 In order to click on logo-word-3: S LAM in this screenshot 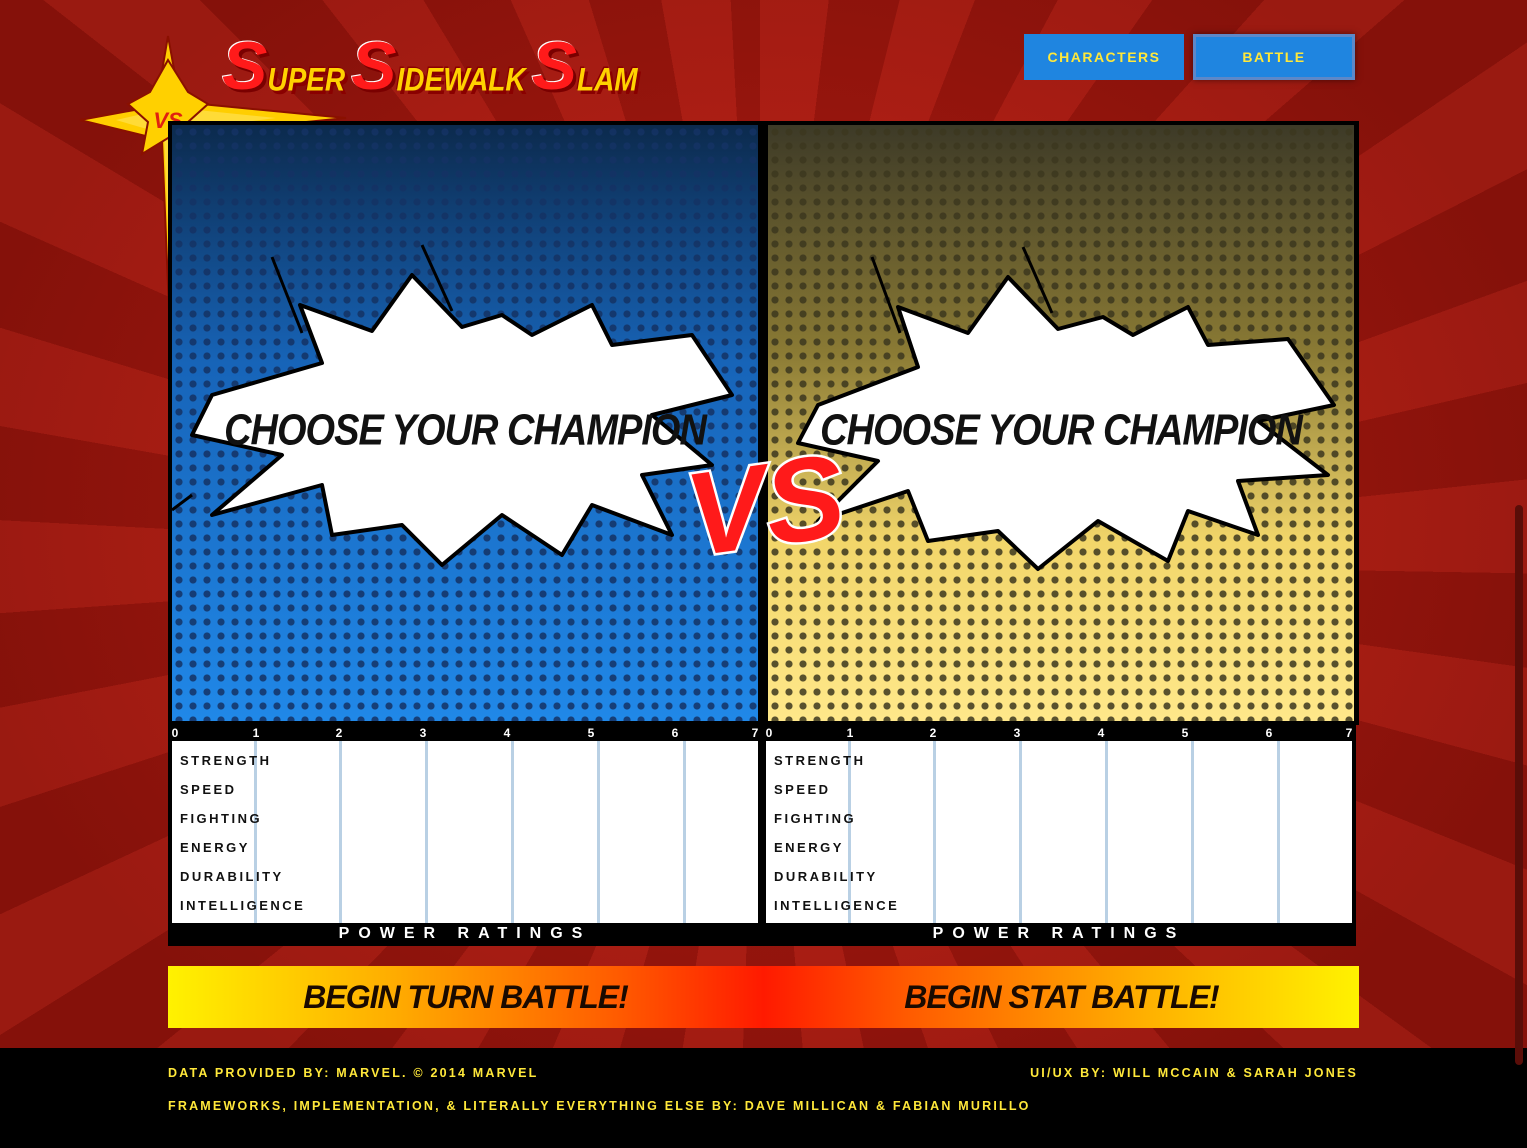, I will do `click(585, 66)`.